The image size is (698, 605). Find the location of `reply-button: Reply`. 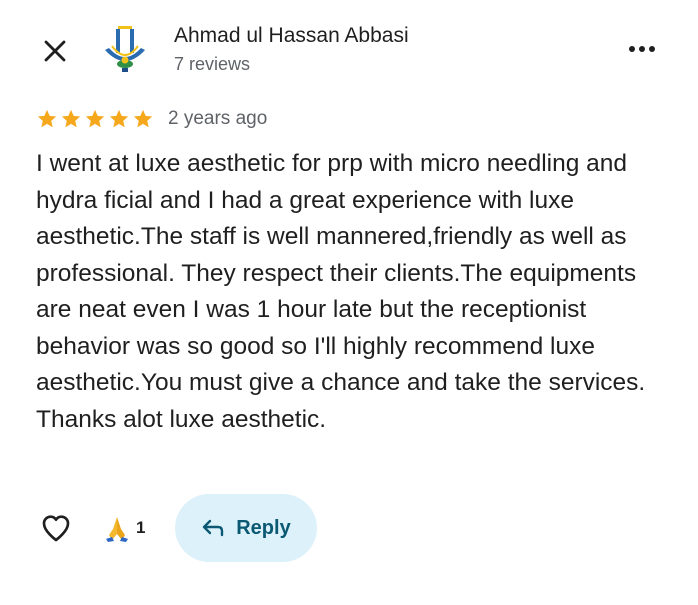

reply-button: Reply is located at coordinates (246, 528).